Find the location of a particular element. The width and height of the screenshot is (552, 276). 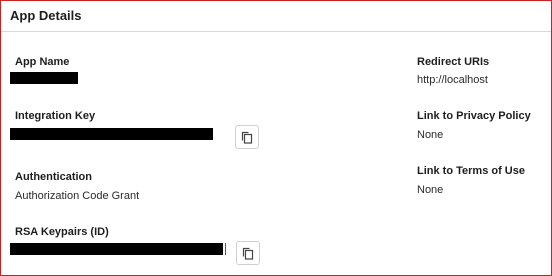

integration-key-label: Integration Key is located at coordinates (55, 116).